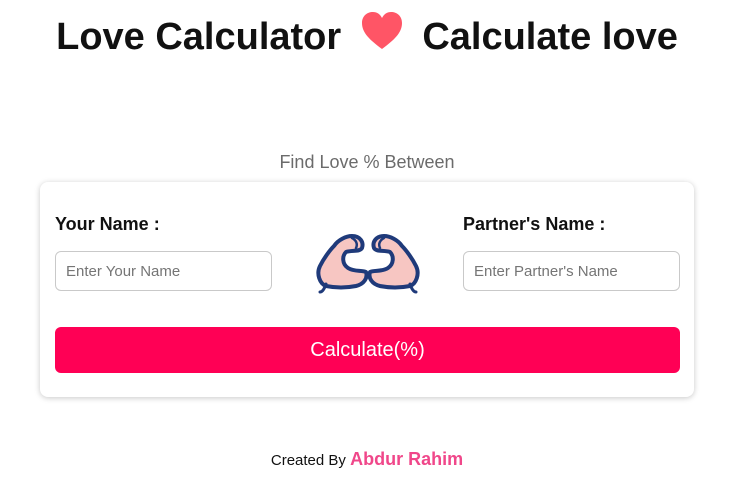  I want to click on your-name-label: Your Name :, so click(107, 224).